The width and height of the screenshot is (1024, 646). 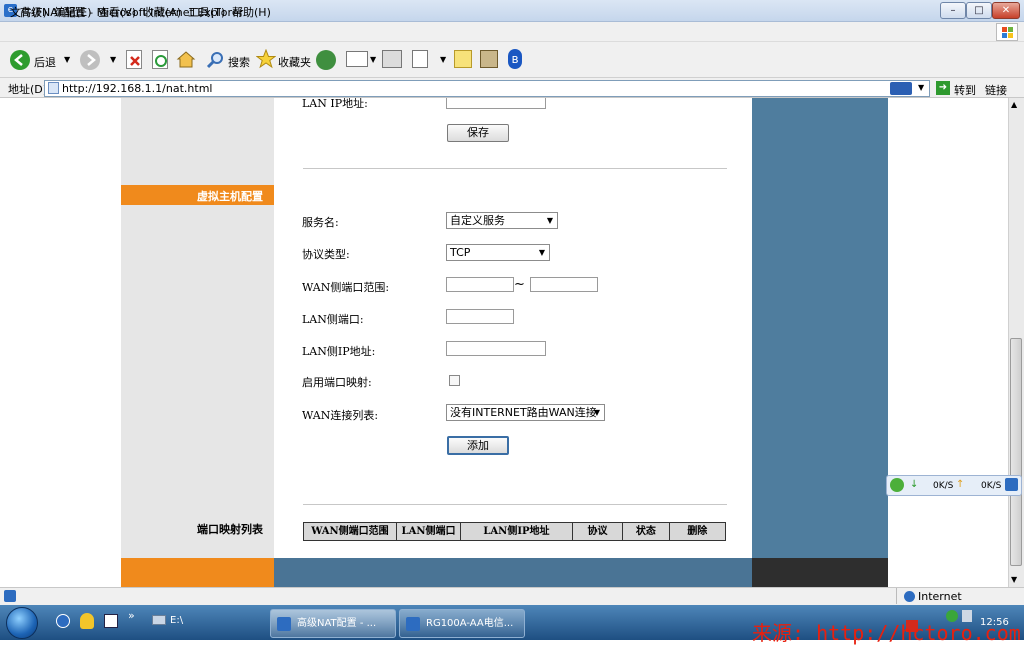 I want to click on save-button: 保存, so click(x=478, y=133).